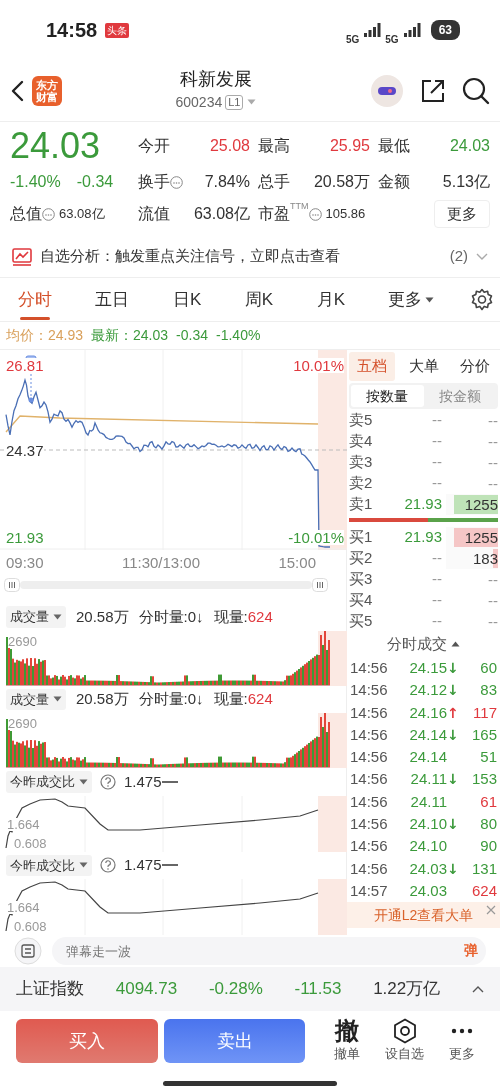 The height and width of the screenshot is (1089, 500). I want to click on bid-ask-volume: 183, so click(485, 558).